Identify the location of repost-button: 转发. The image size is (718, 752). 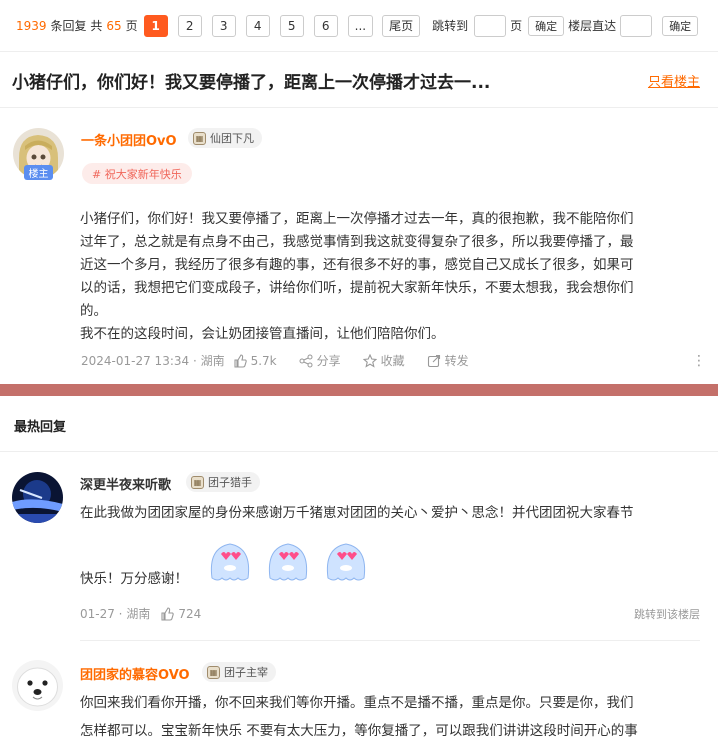
(448, 360).